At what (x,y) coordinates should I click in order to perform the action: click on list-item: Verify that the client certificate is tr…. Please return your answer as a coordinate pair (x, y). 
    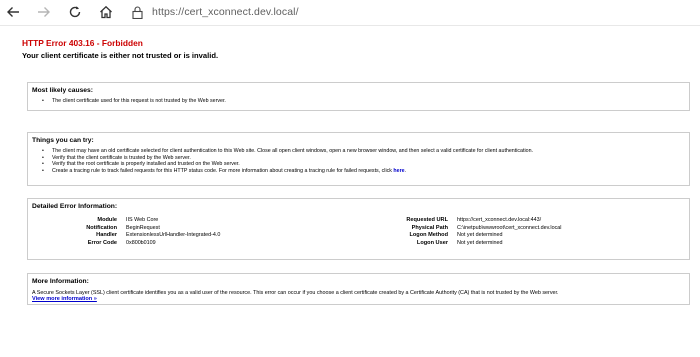
    Looking at the image, I should click on (287, 158).